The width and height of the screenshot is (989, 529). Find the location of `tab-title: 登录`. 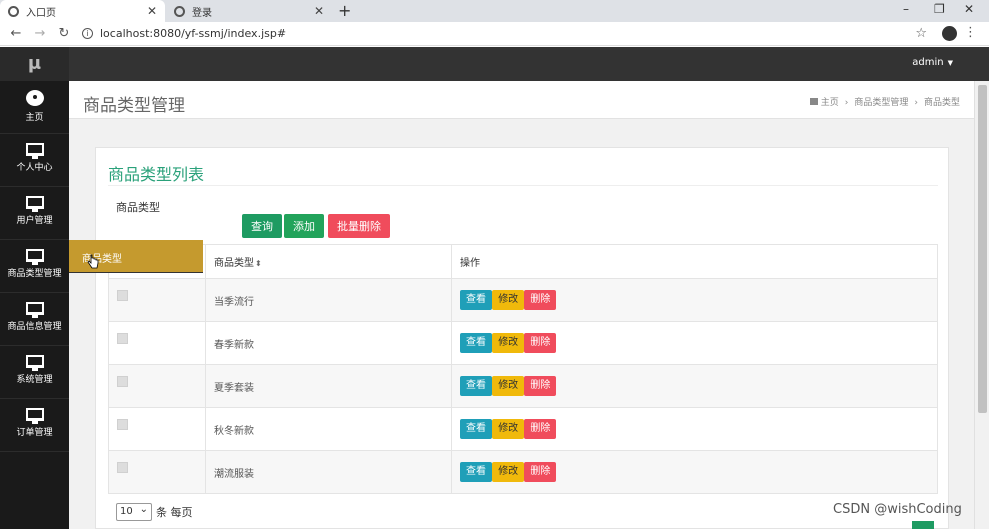

tab-title: 登录 is located at coordinates (202, 13).